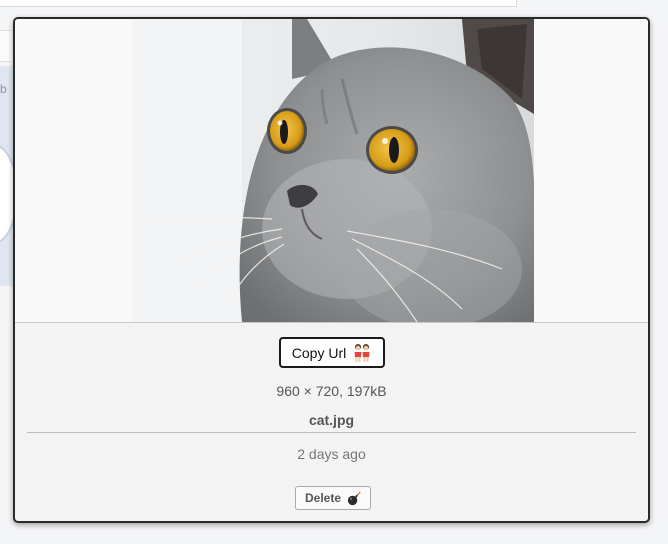 The image size is (668, 544). I want to click on upload-timestamp: 2 days ago, so click(331, 454).